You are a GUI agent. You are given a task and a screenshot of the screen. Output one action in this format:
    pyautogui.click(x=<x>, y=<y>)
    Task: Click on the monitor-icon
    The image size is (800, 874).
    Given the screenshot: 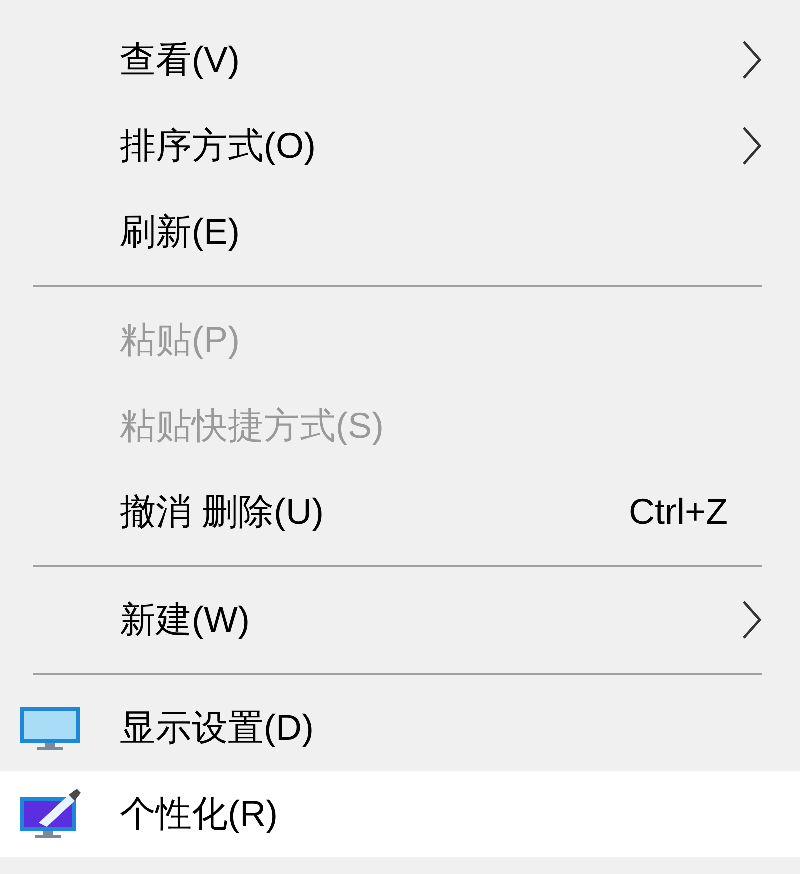 What is the action you would take?
    pyautogui.click(x=50, y=728)
    